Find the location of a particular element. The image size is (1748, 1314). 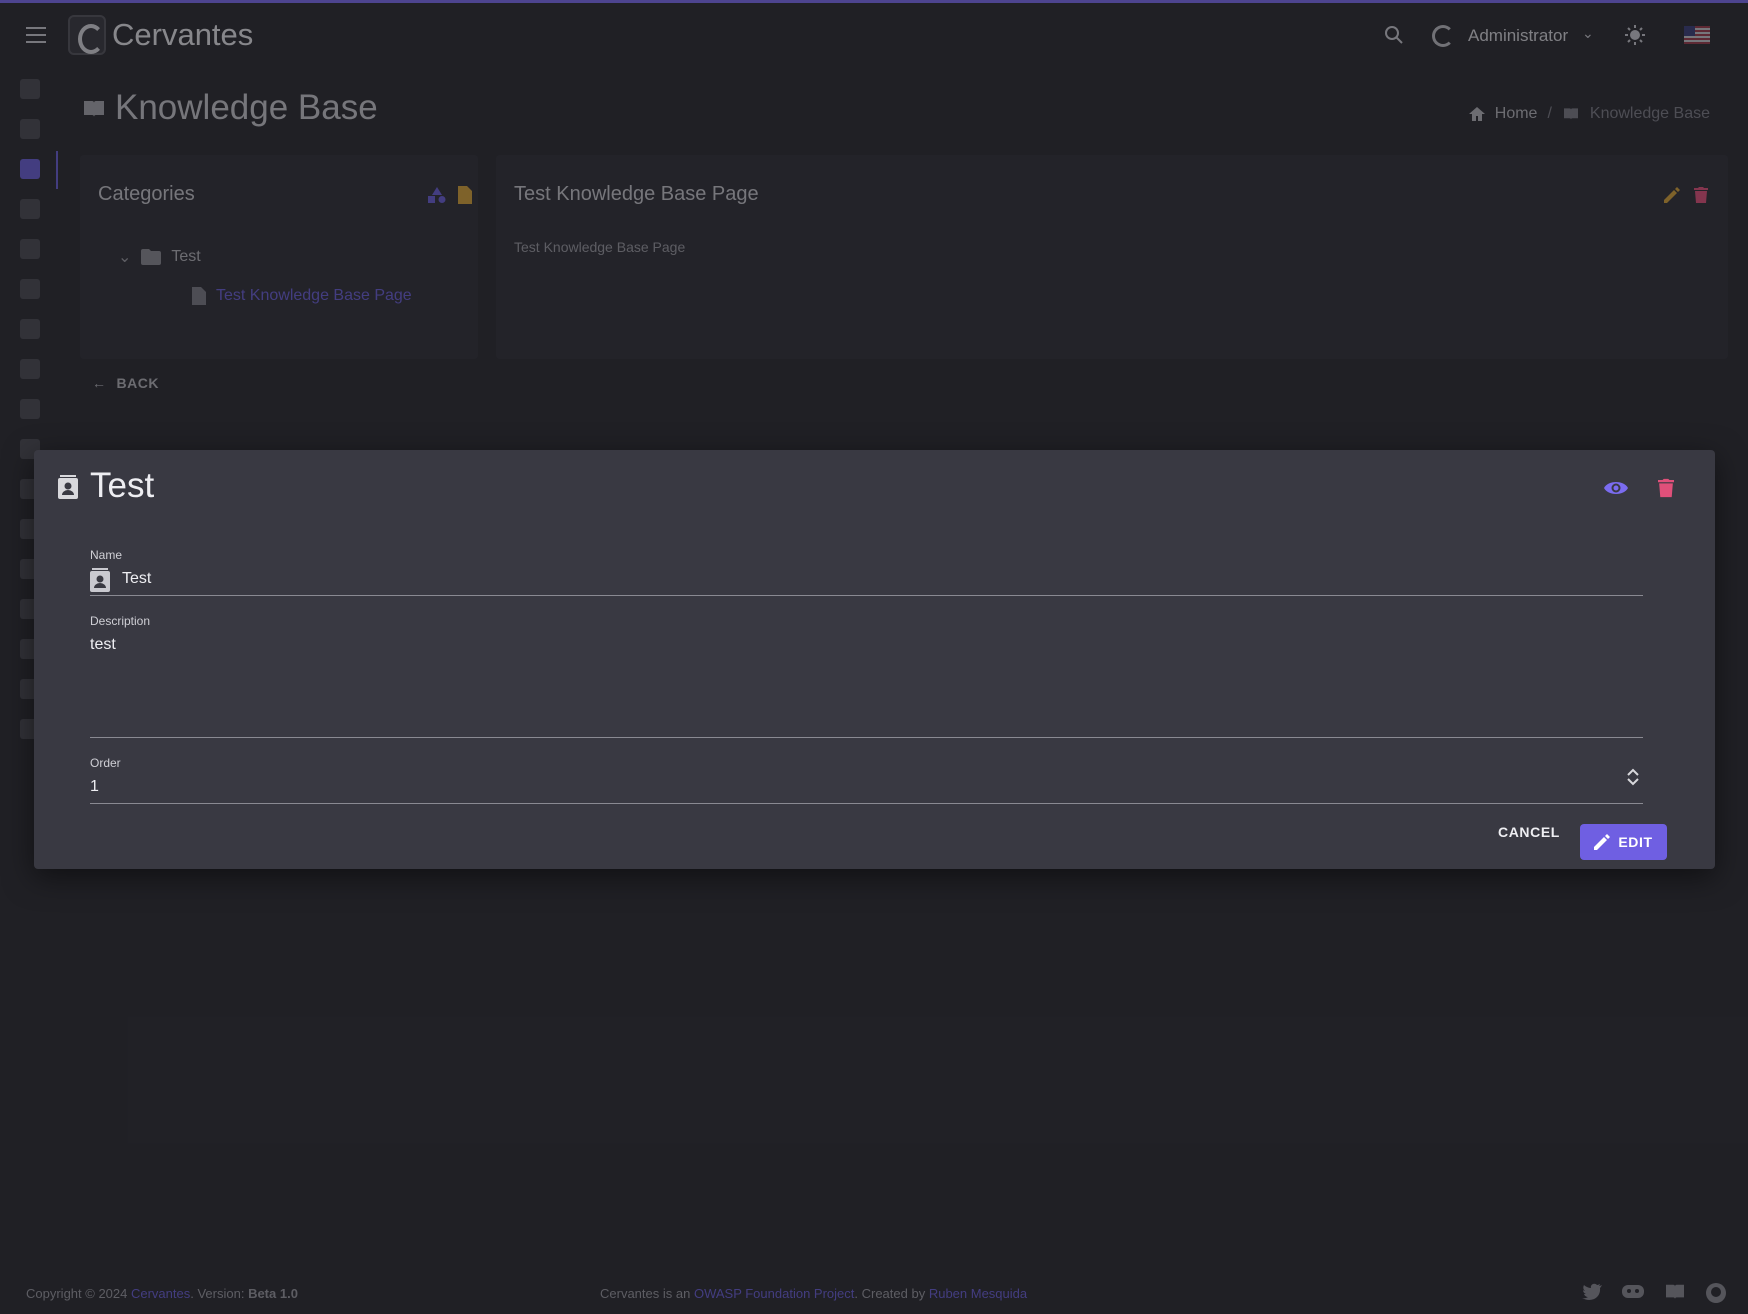

dialog-title: Test is located at coordinates (122, 485).